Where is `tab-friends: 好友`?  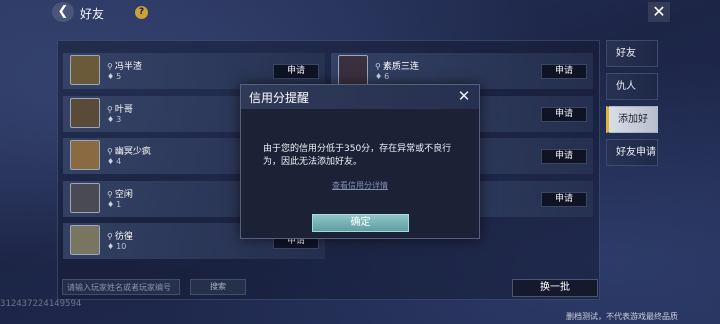 tab-friends: 好友 is located at coordinates (632, 53).